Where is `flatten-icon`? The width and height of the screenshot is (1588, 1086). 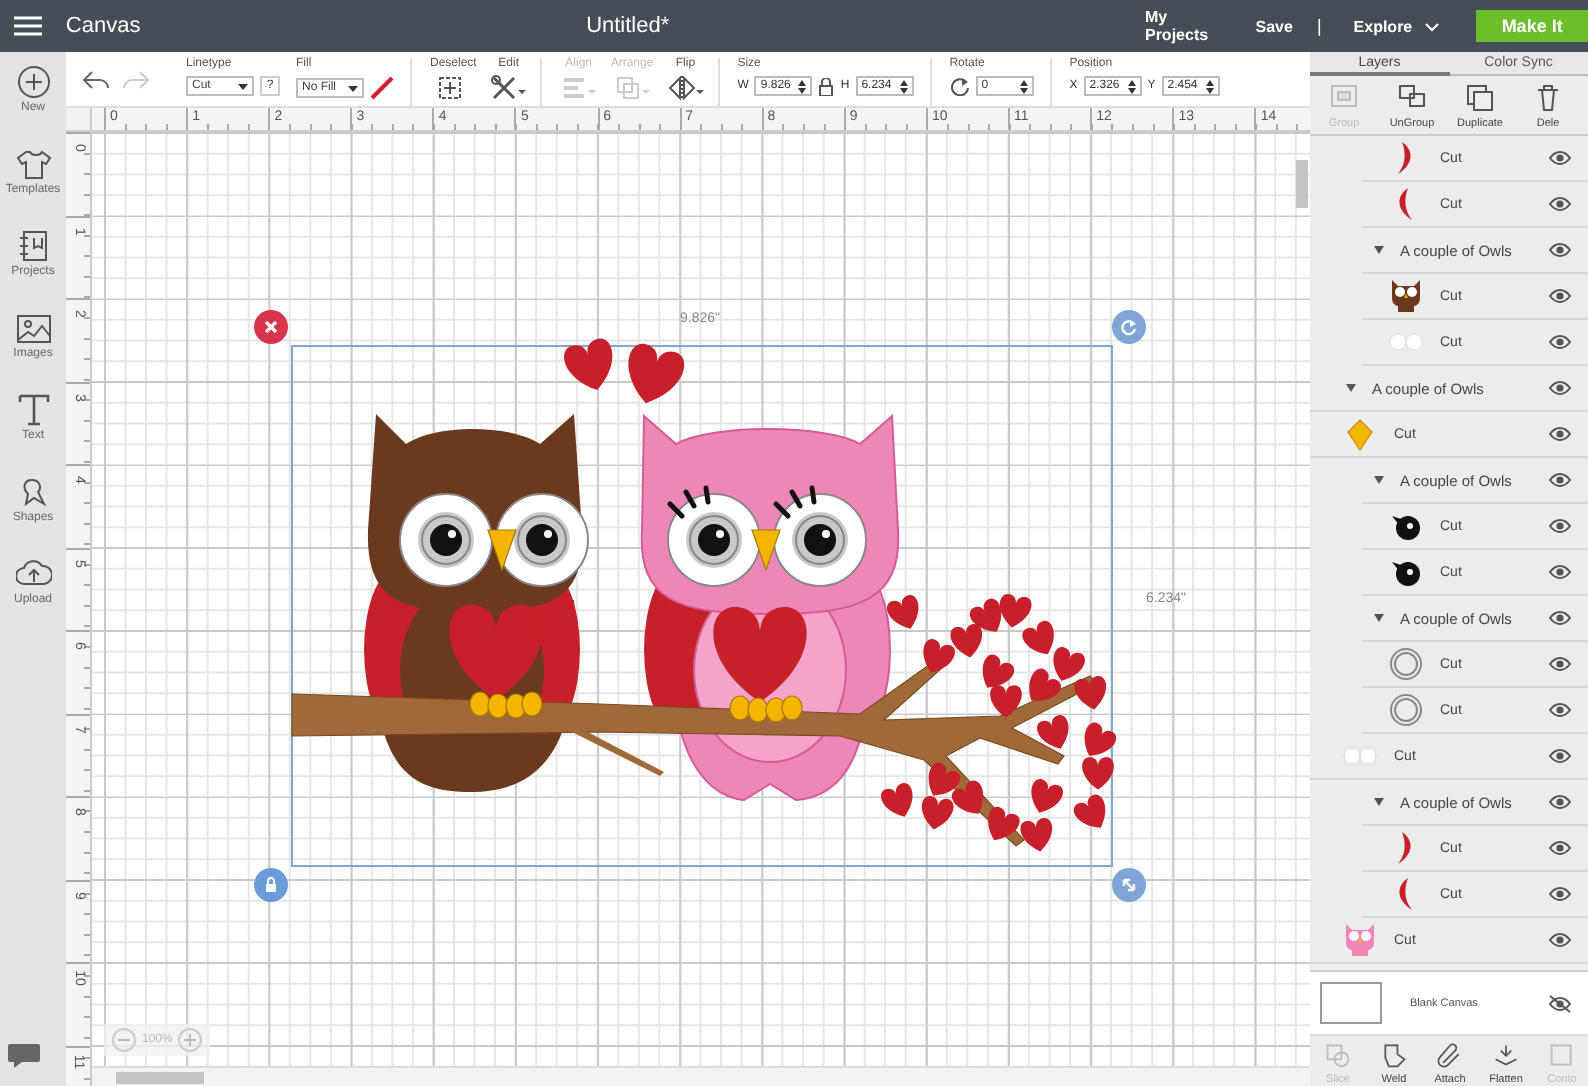
flatten-icon is located at coordinates (1506, 1055).